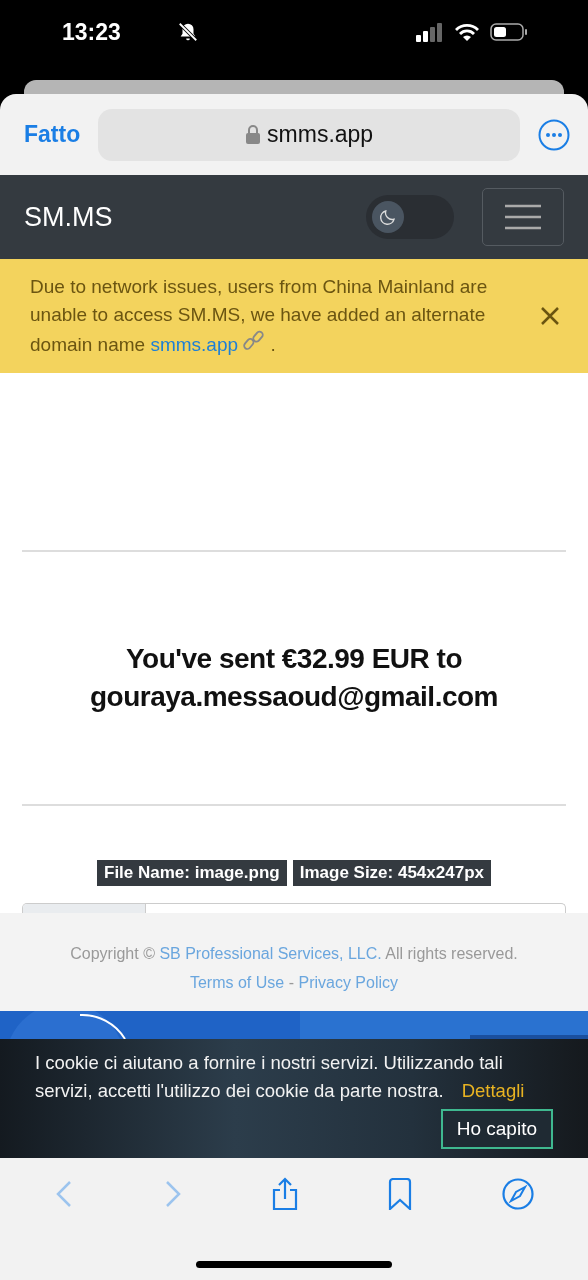  What do you see at coordinates (194, 344) in the screenshot?
I see `domain-link: smms.app` at bounding box center [194, 344].